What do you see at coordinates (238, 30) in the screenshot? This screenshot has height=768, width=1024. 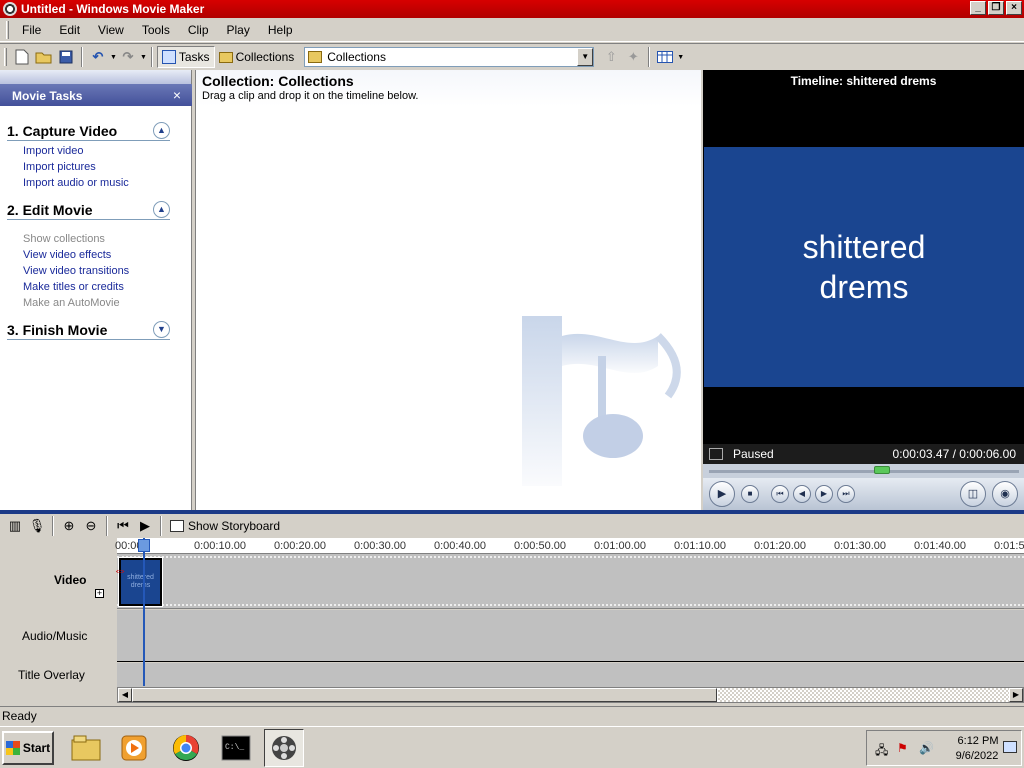 I see `menu-play: Play` at bounding box center [238, 30].